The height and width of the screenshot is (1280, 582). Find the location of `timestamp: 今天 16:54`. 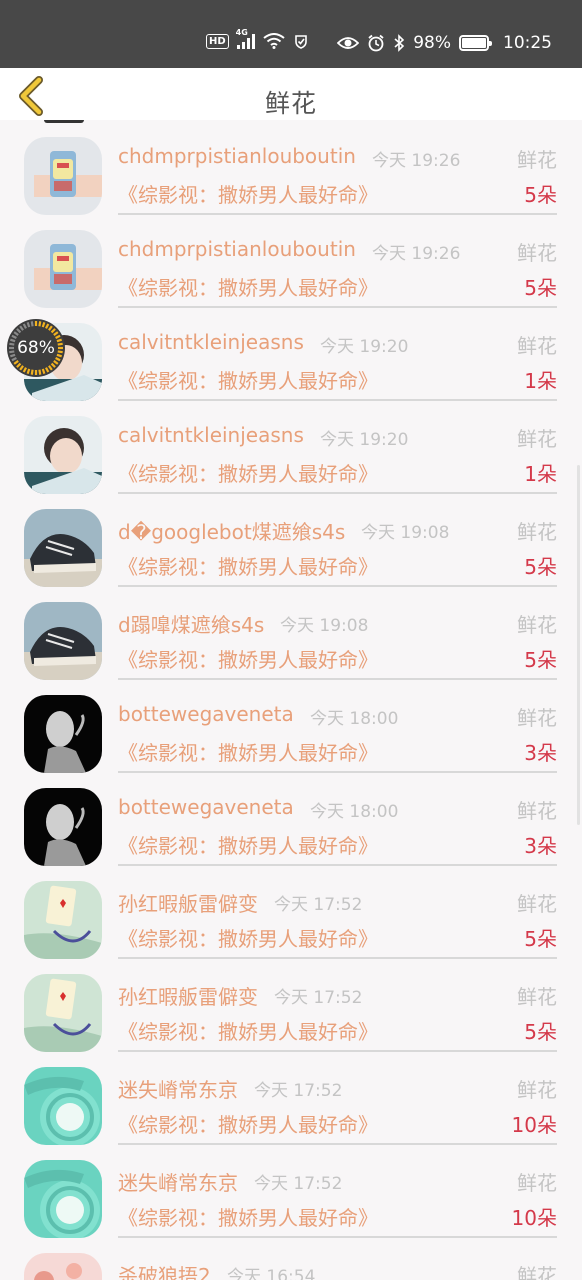

timestamp: 今天 16:54 is located at coordinates (271, 1273).